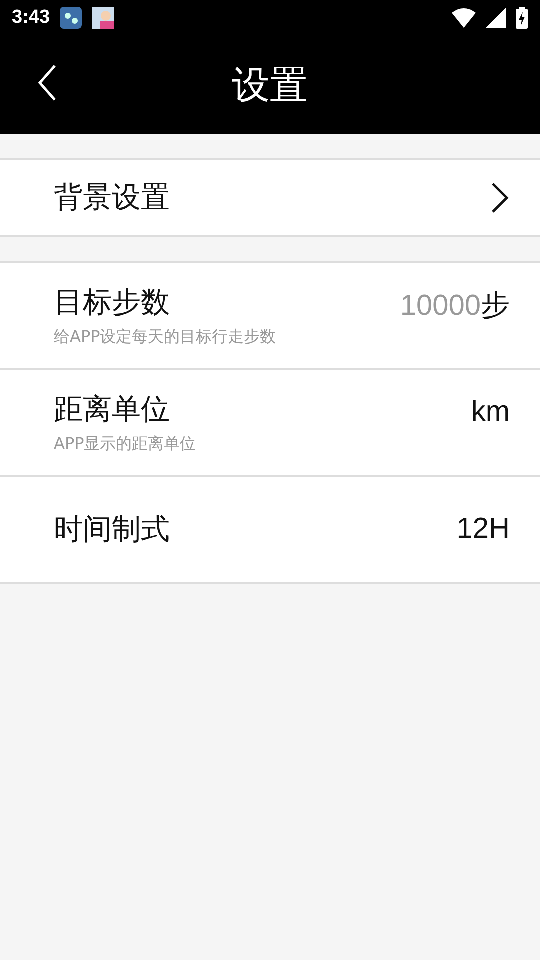  Describe the element at coordinates (47, 83) in the screenshot. I see `back-icon` at that location.